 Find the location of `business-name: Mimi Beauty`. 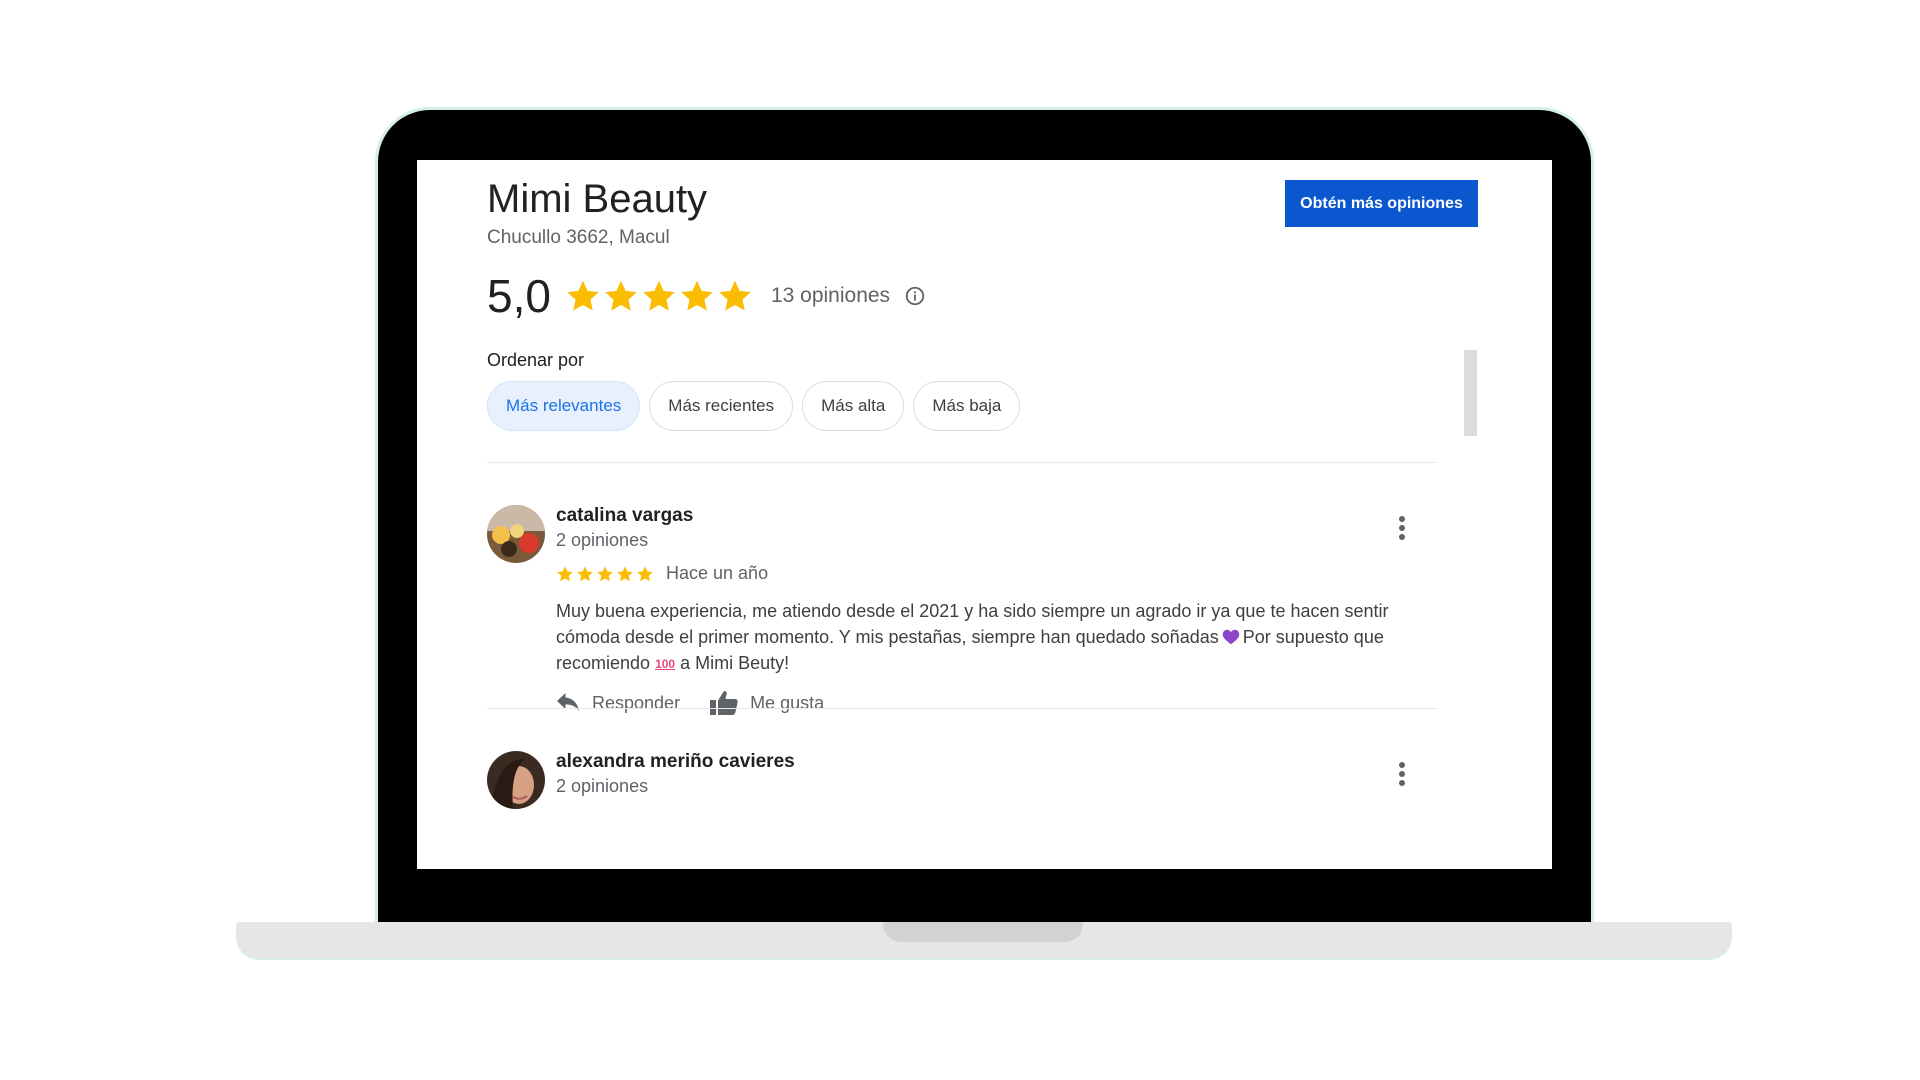

business-name: Mimi Beauty is located at coordinates (597, 199).